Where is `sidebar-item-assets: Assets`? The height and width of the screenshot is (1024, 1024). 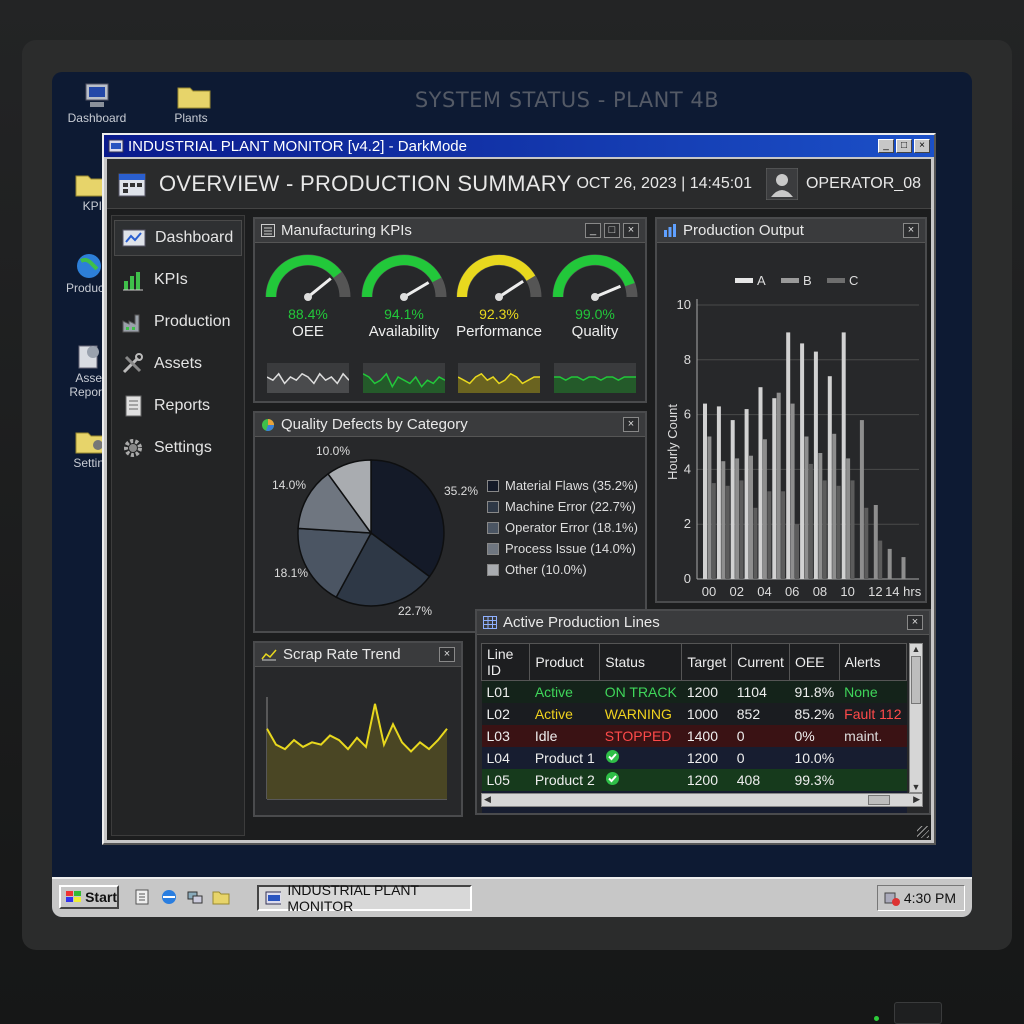
sidebar-item-assets: Assets is located at coordinates (178, 364).